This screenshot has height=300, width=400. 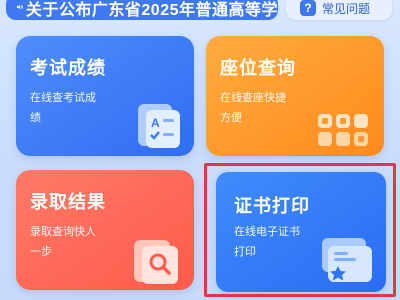 I want to click on faq-label: 常见问题, so click(x=346, y=8).